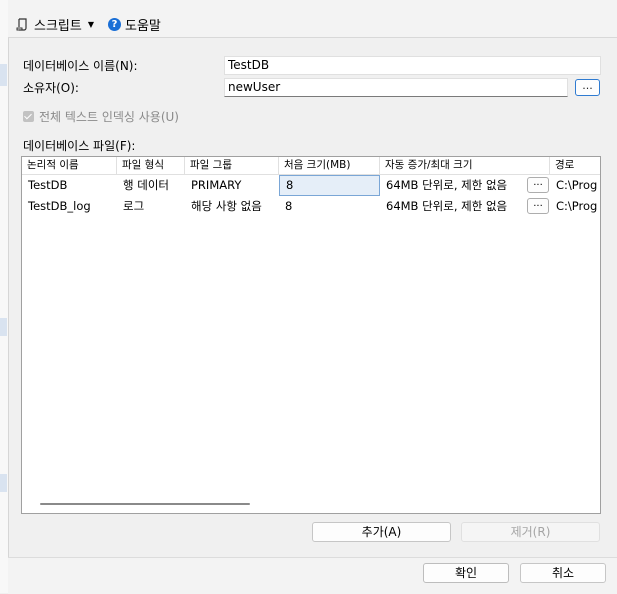  Describe the element at coordinates (312, 19) in the screenshot. I see `toolbar: 스크립트 ▼ ? 도움말` at that location.